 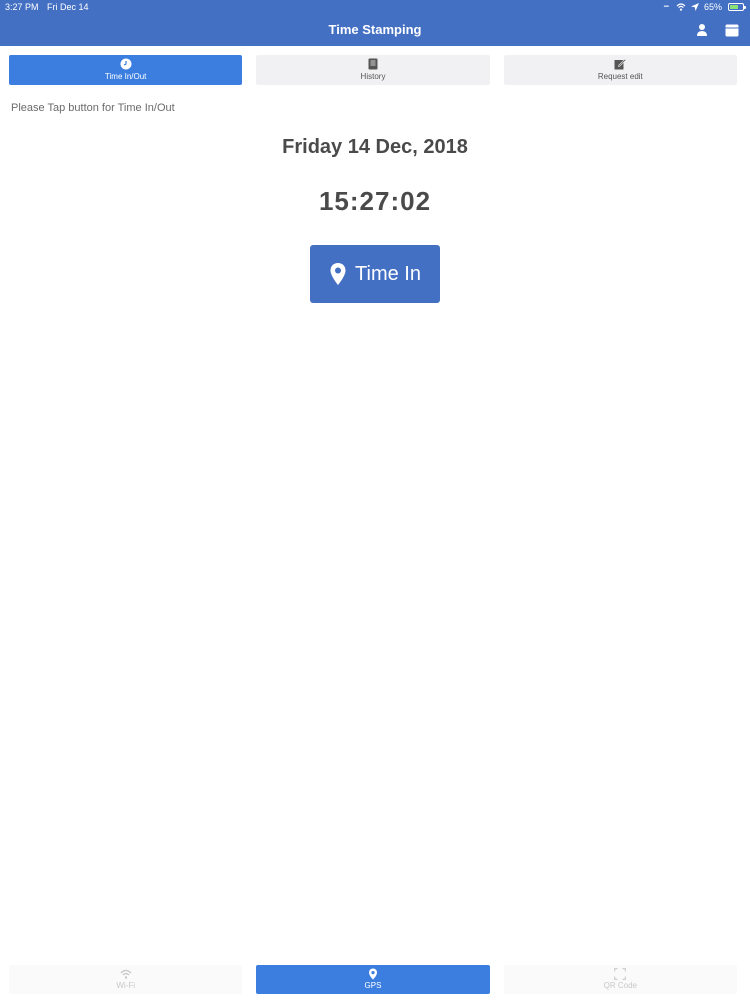 What do you see at coordinates (620, 64) in the screenshot?
I see `edit-icon` at bounding box center [620, 64].